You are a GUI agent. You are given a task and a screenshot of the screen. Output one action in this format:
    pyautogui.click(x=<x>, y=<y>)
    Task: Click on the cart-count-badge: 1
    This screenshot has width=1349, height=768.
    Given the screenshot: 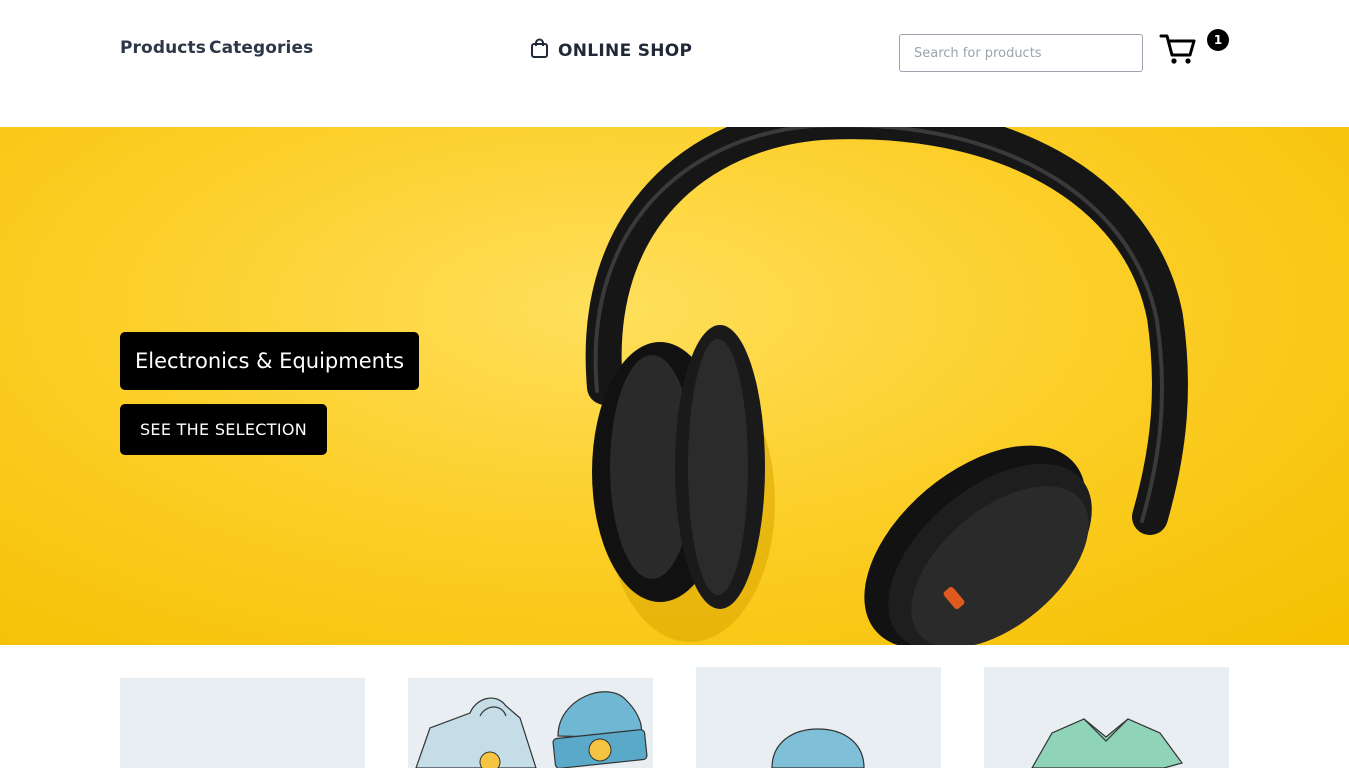 What is the action you would take?
    pyautogui.click(x=1218, y=40)
    